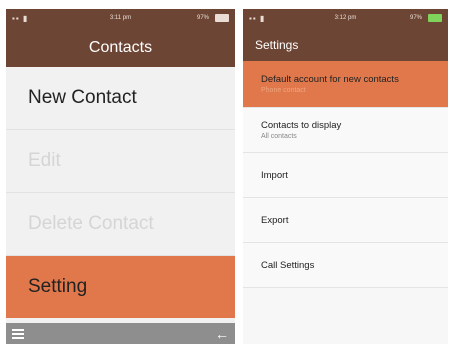 This screenshot has height=345, width=454. Describe the element at coordinates (330, 79) in the screenshot. I see `setting-label: Default account for new contacts` at that location.